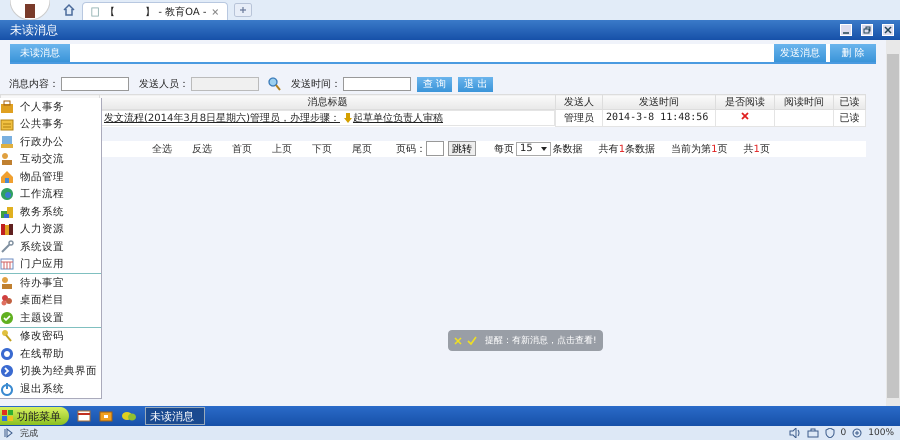  I want to click on tab-title: 【 】 - 教育OA -, so click(155, 12).